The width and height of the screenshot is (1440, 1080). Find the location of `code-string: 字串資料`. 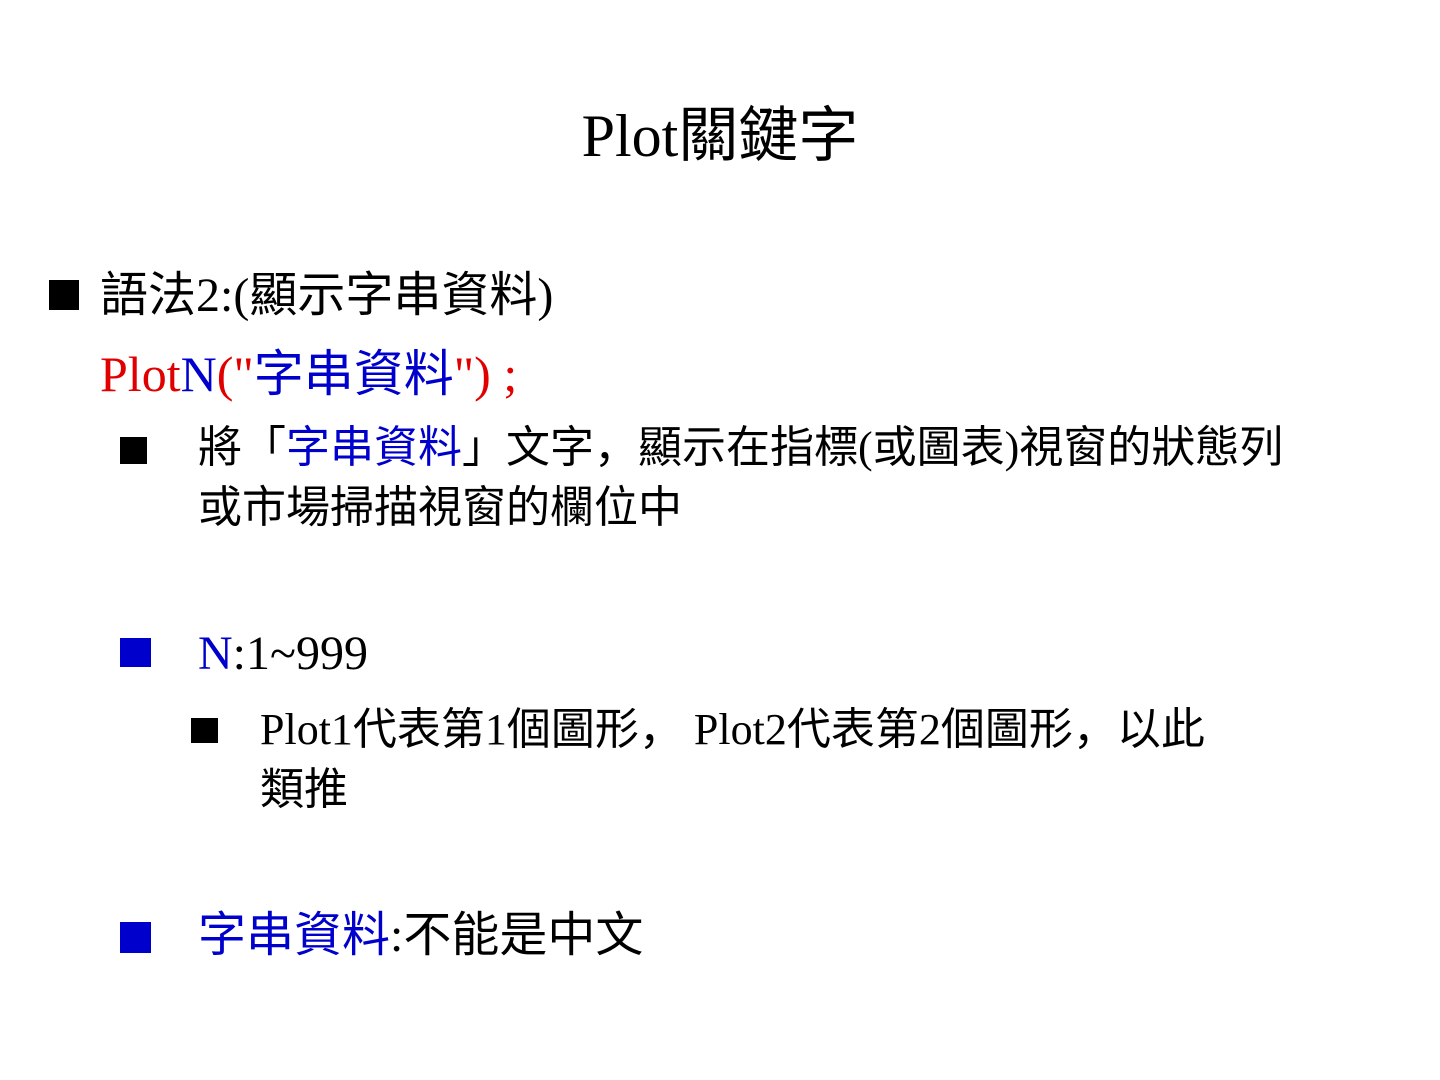

code-string: 字串資料 is located at coordinates (353, 374).